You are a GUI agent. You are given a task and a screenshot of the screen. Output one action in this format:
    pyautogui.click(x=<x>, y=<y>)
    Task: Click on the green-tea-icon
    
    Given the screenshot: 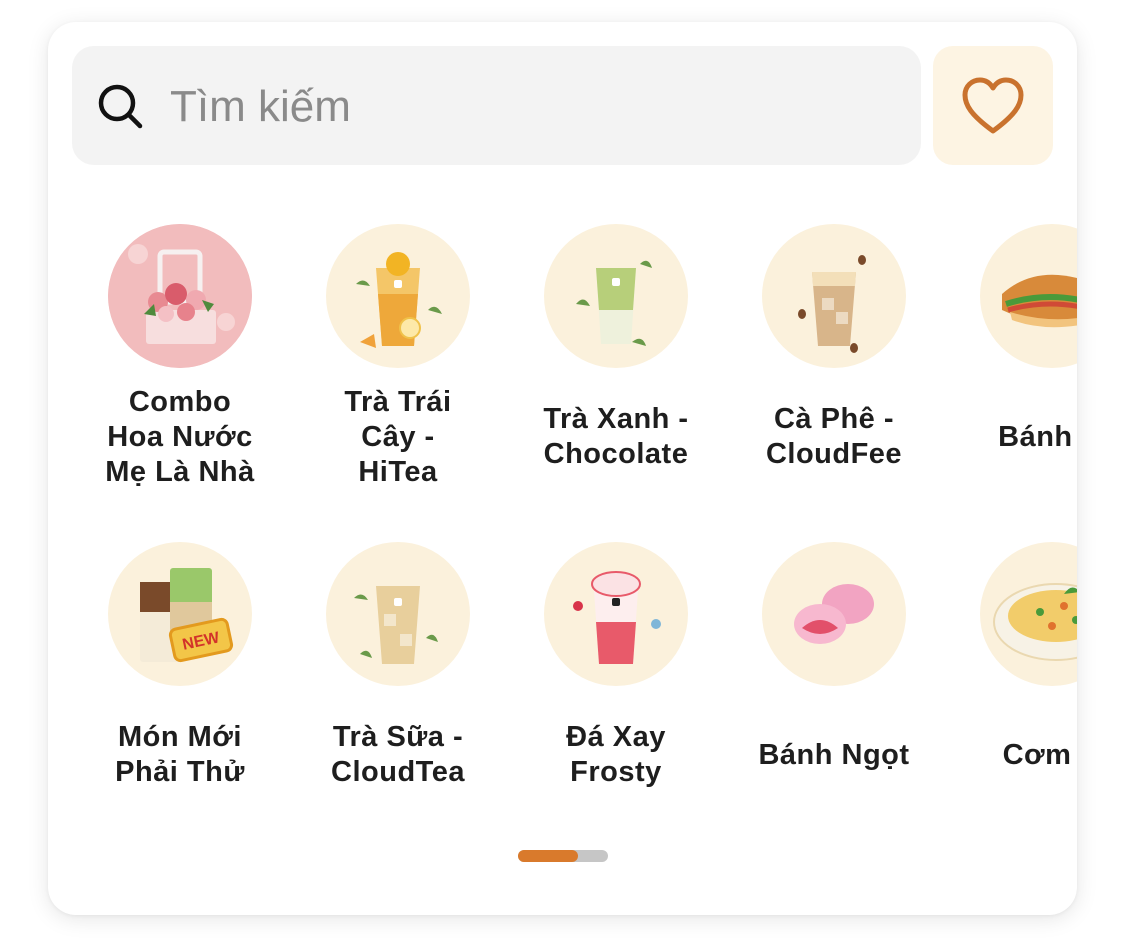 What is the action you would take?
    pyautogui.click(x=616, y=296)
    